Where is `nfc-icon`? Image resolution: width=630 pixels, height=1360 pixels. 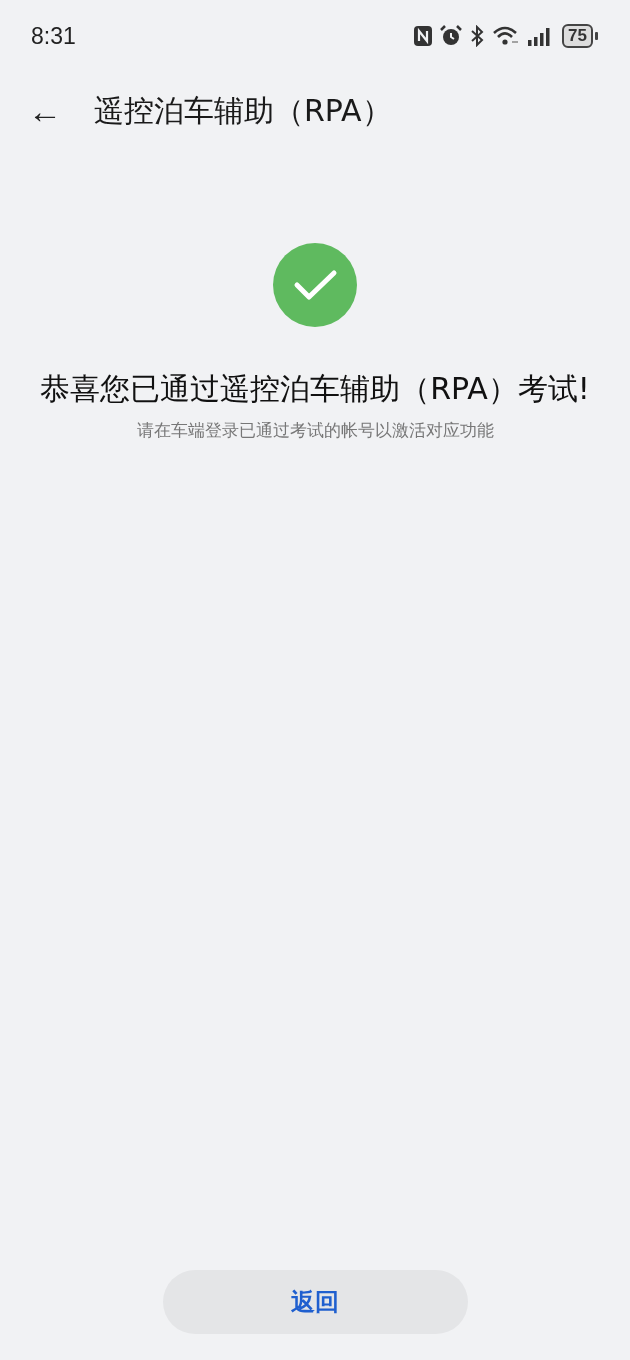 nfc-icon is located at coordinates (423, 36).